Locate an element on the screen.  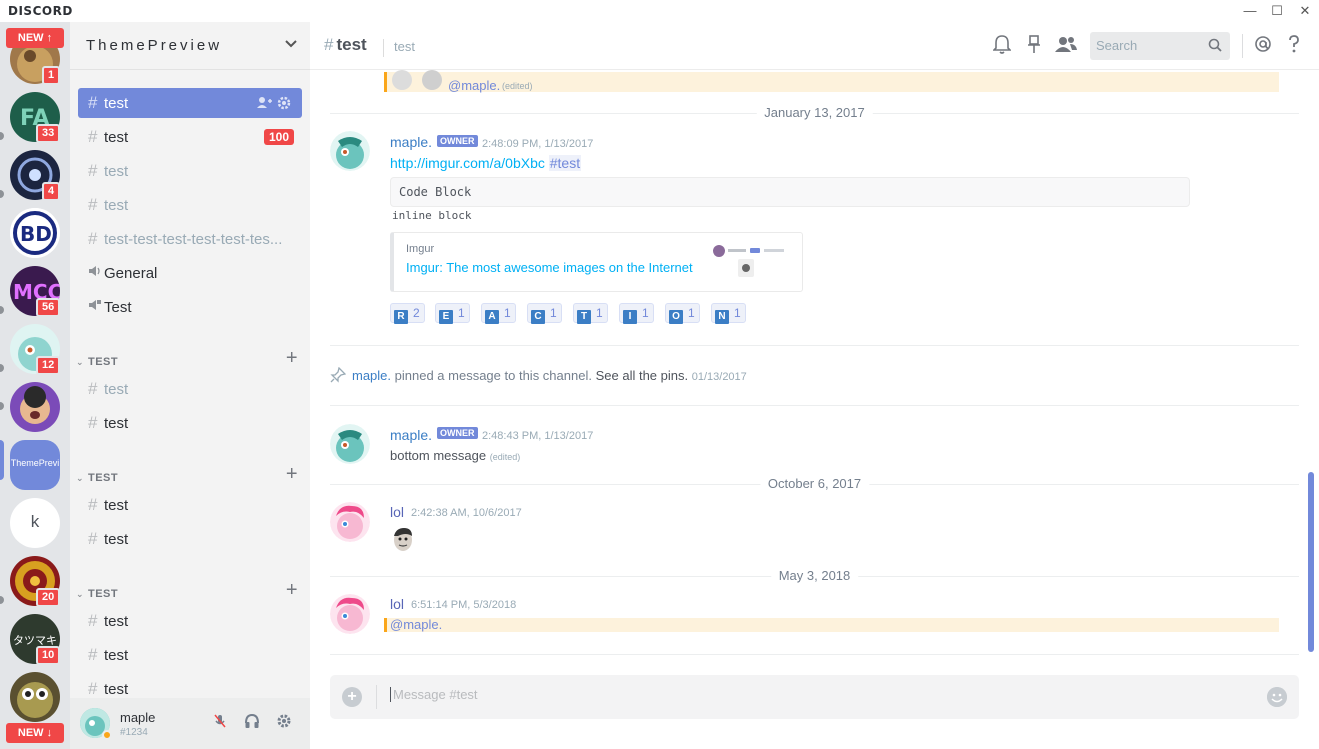
chat-scrollbar is located at coordinates (1311, 562).